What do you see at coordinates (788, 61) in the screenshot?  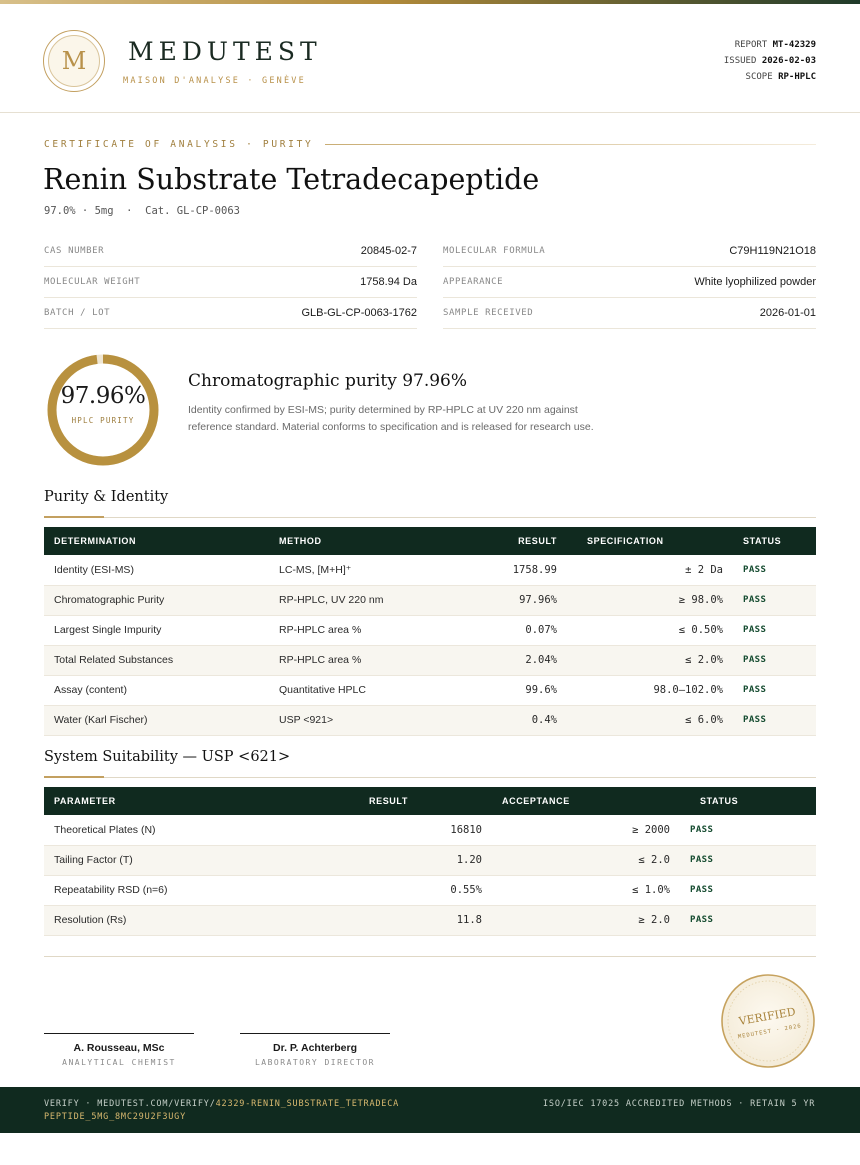 I see `issued-date: 2026-02-03` at bounding box center [788, 61].